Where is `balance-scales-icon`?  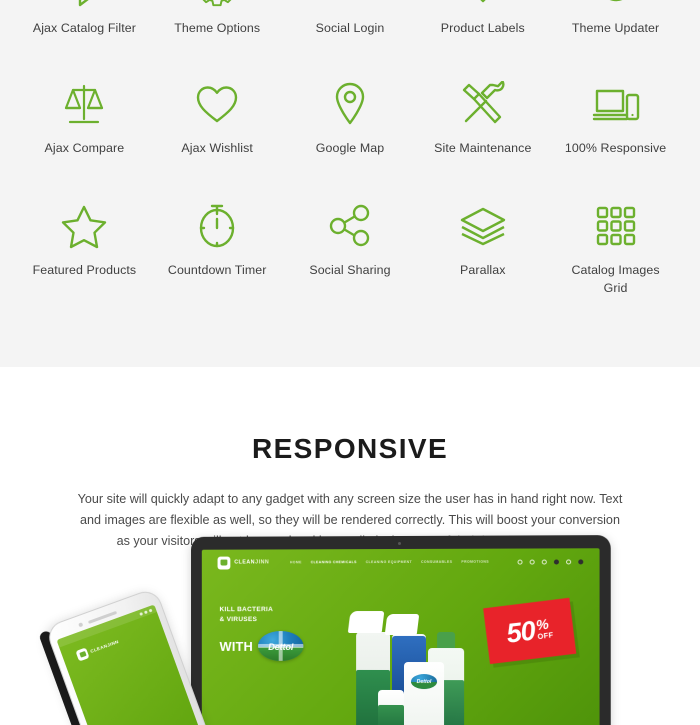
balance-scales-icon is located at coordinates (84, 104).